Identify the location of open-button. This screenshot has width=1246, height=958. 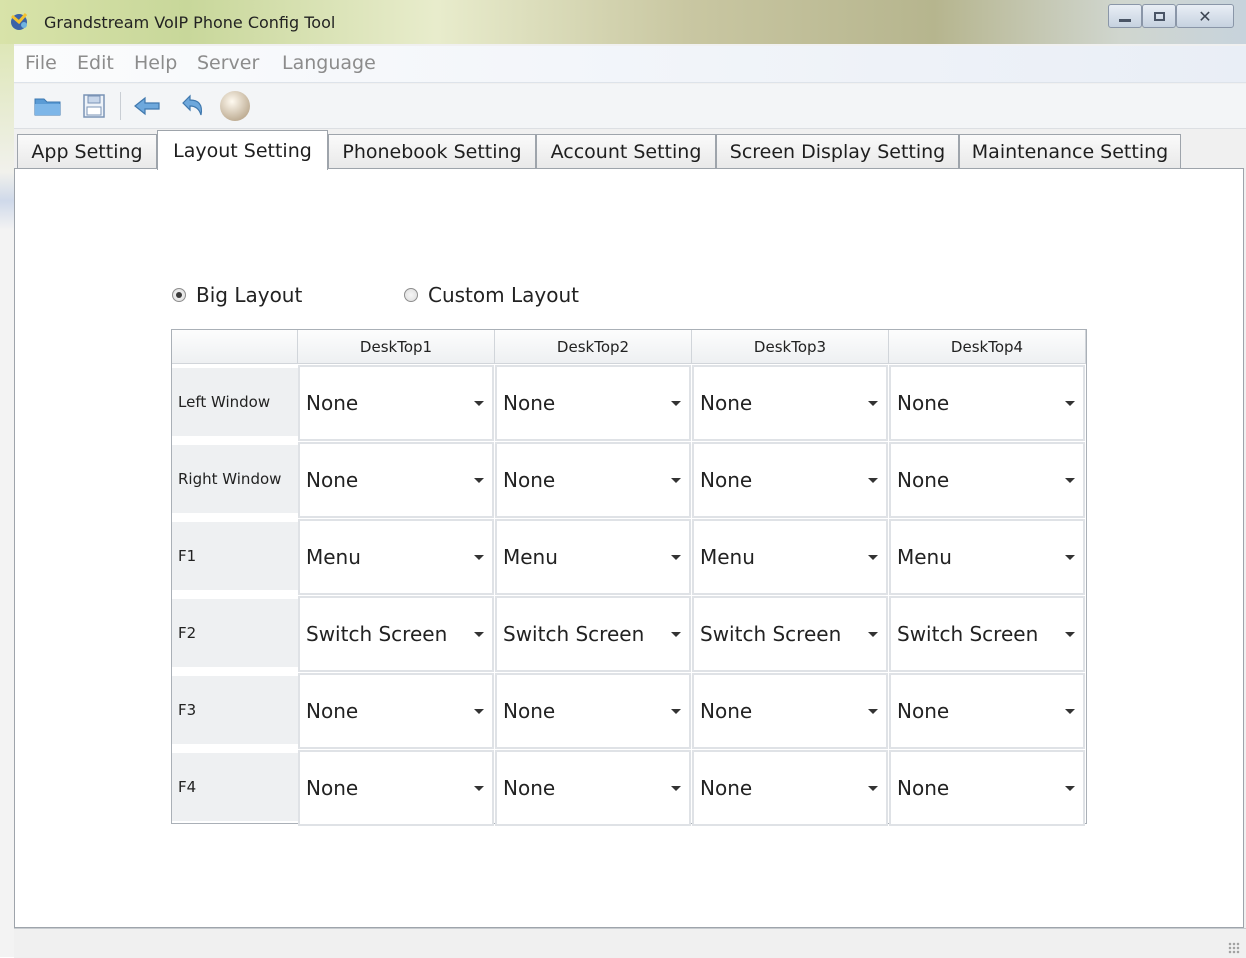
(48, 106).